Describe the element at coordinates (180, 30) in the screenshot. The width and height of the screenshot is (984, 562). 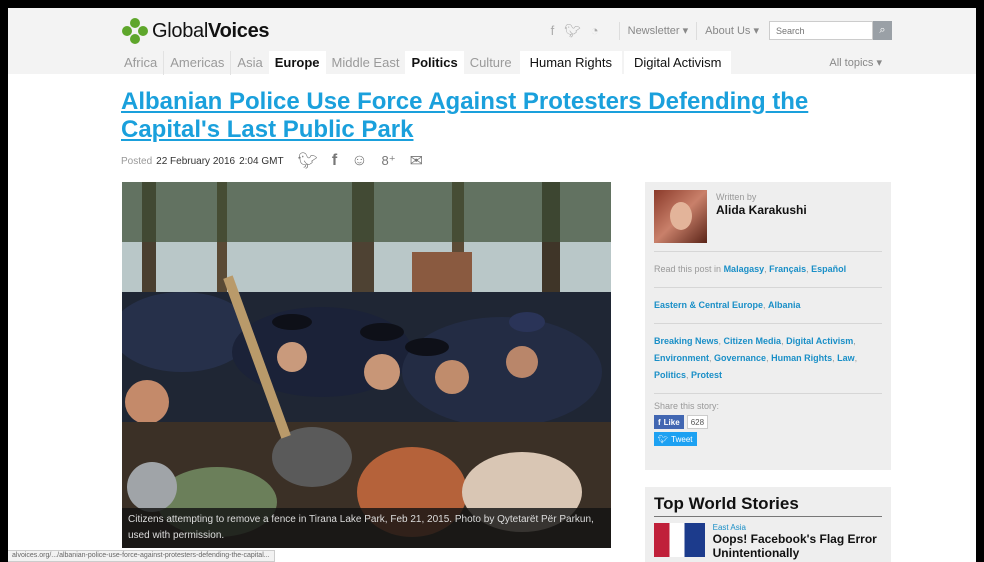
I see `logo-text-global: Global` at that location.